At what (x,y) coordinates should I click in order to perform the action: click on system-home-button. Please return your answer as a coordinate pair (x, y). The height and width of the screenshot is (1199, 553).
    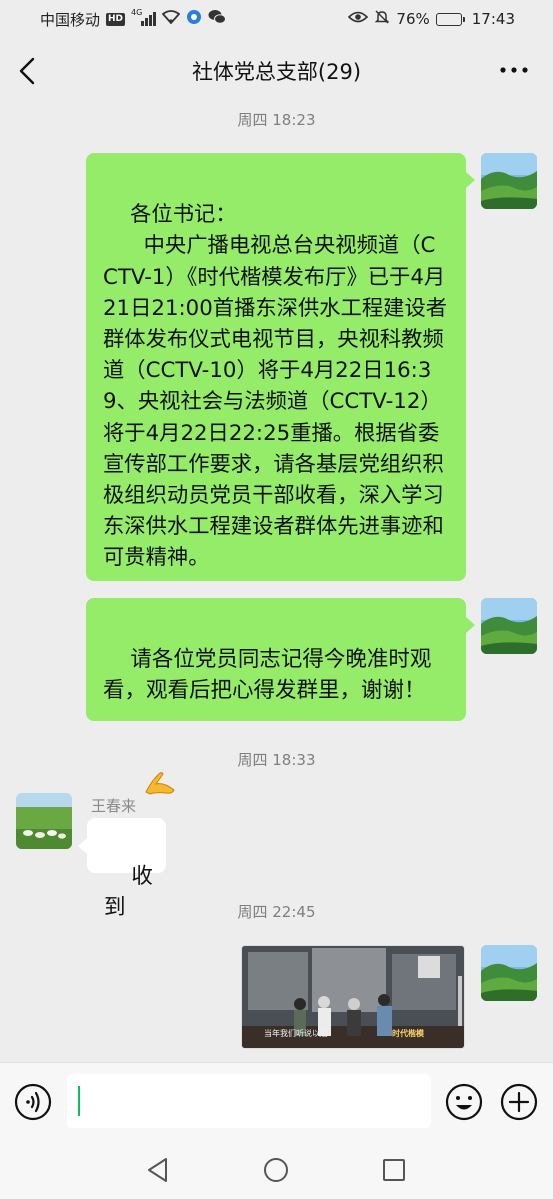
    Looking at the image, I should click on (276, 1172).